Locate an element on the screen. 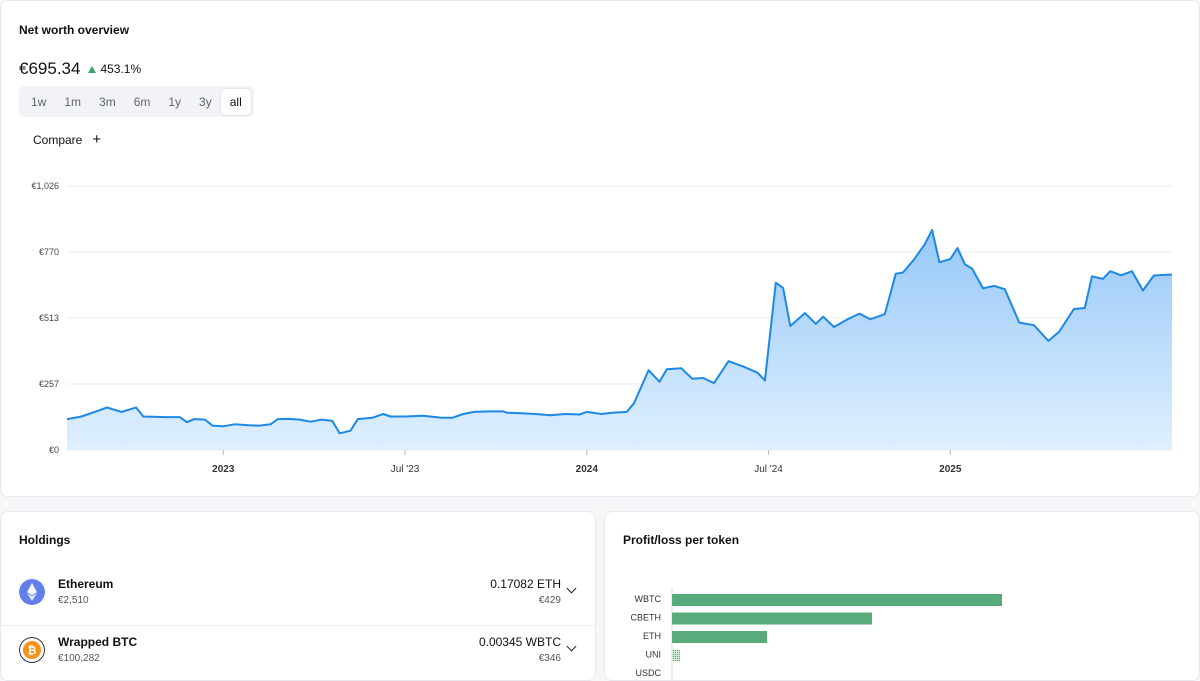  holding-value: €346 is located at coordinates (549, 658).